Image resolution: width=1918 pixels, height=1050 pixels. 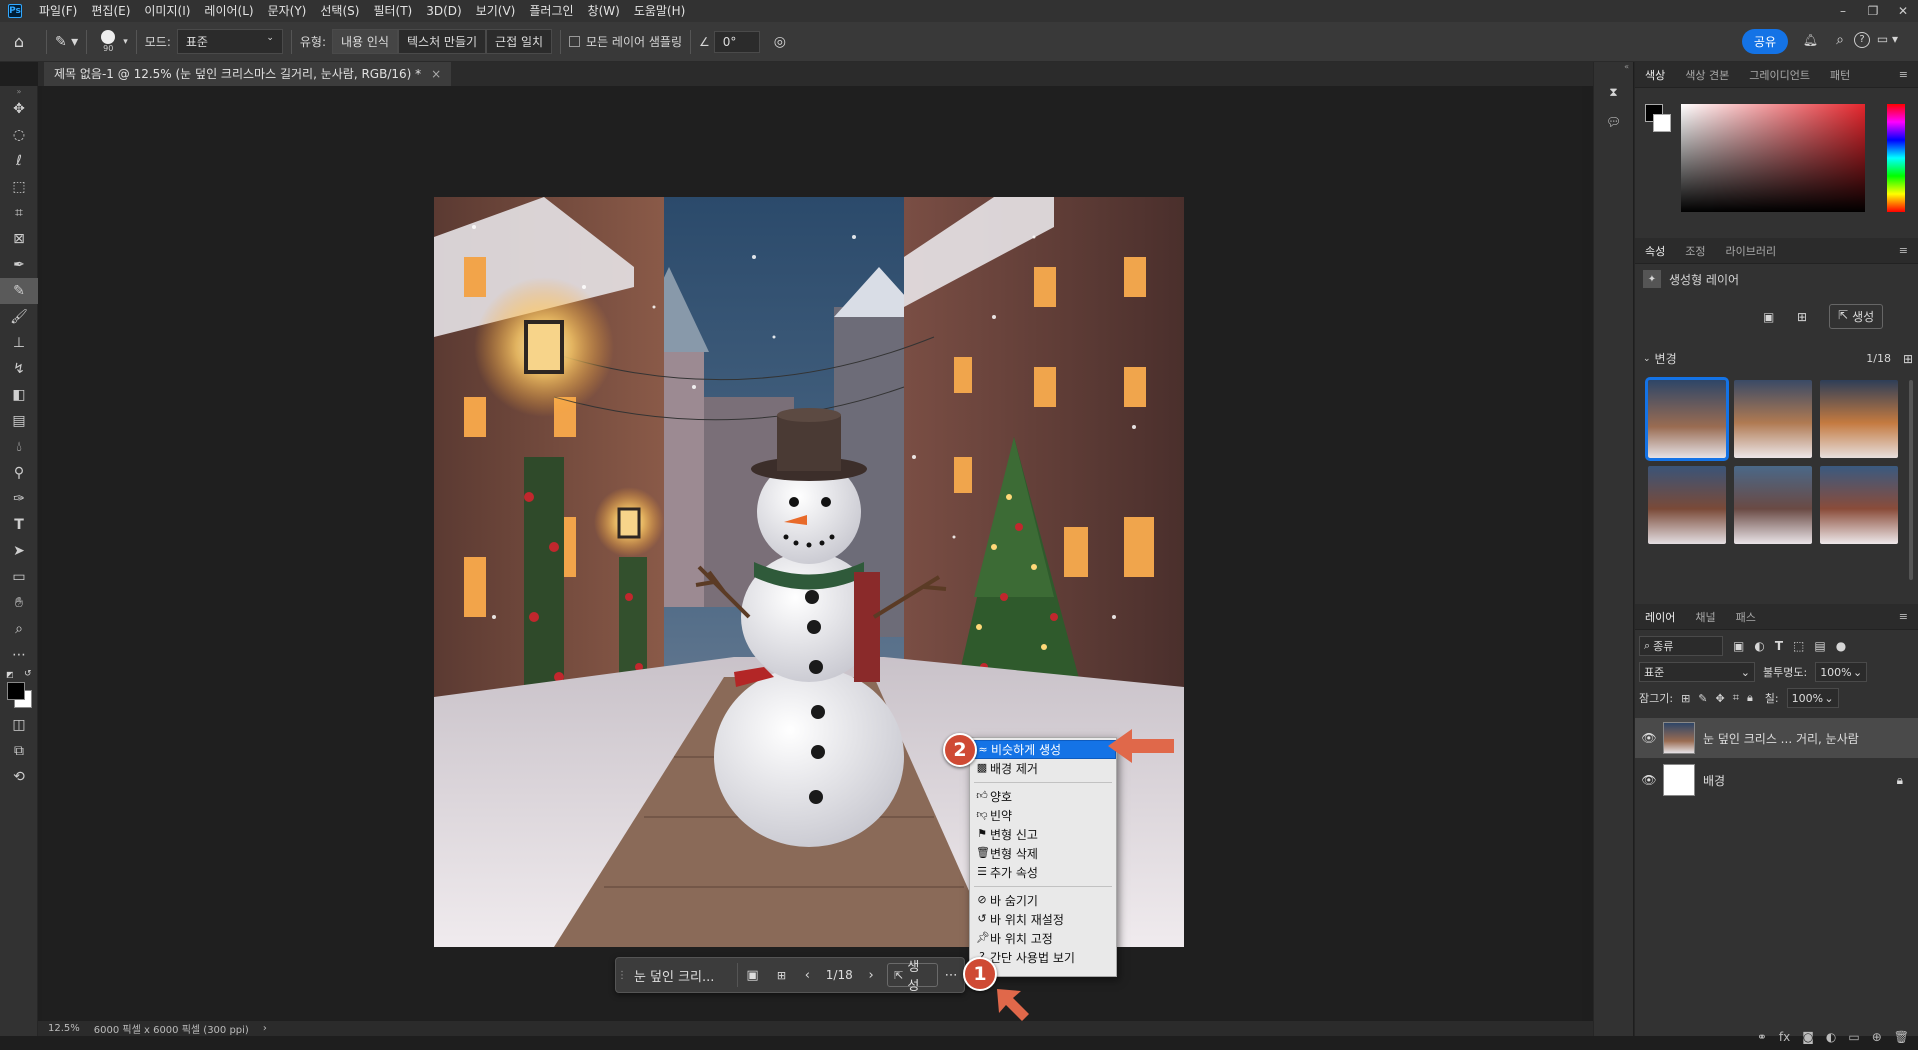 What do you see at coordinates (1720, 698) in the screenshot?
I see `lock-position-icon: ✥` at bounding box center [1720, 698].